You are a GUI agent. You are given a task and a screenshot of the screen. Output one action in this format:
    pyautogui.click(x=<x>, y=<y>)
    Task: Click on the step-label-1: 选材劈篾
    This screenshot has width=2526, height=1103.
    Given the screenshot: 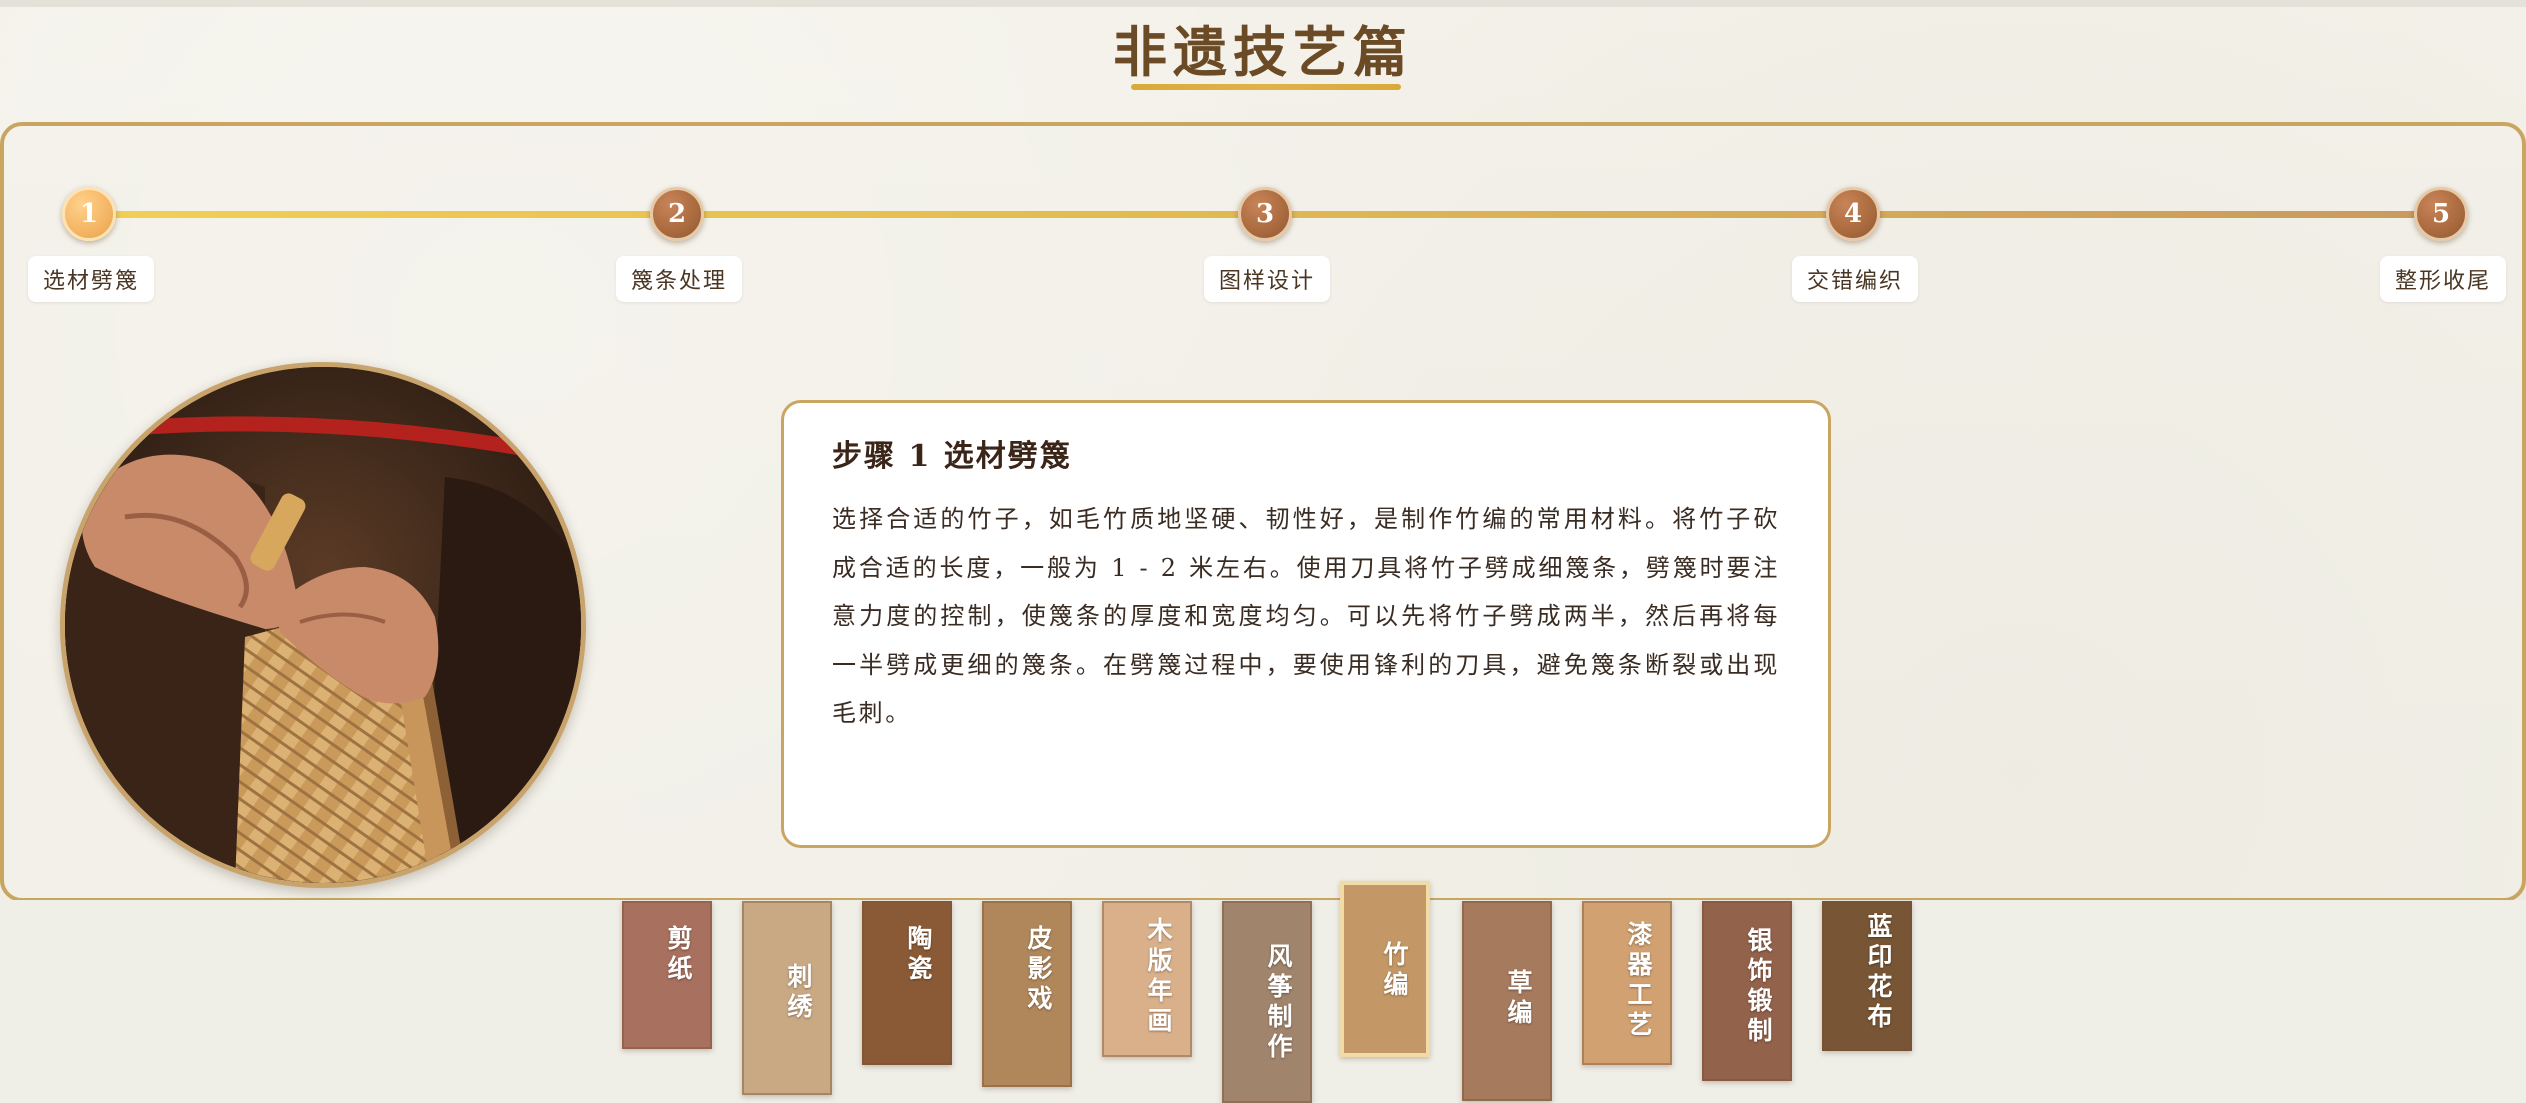 What is the action you would take?
    pyautogui.click(x=91, y=279)
    